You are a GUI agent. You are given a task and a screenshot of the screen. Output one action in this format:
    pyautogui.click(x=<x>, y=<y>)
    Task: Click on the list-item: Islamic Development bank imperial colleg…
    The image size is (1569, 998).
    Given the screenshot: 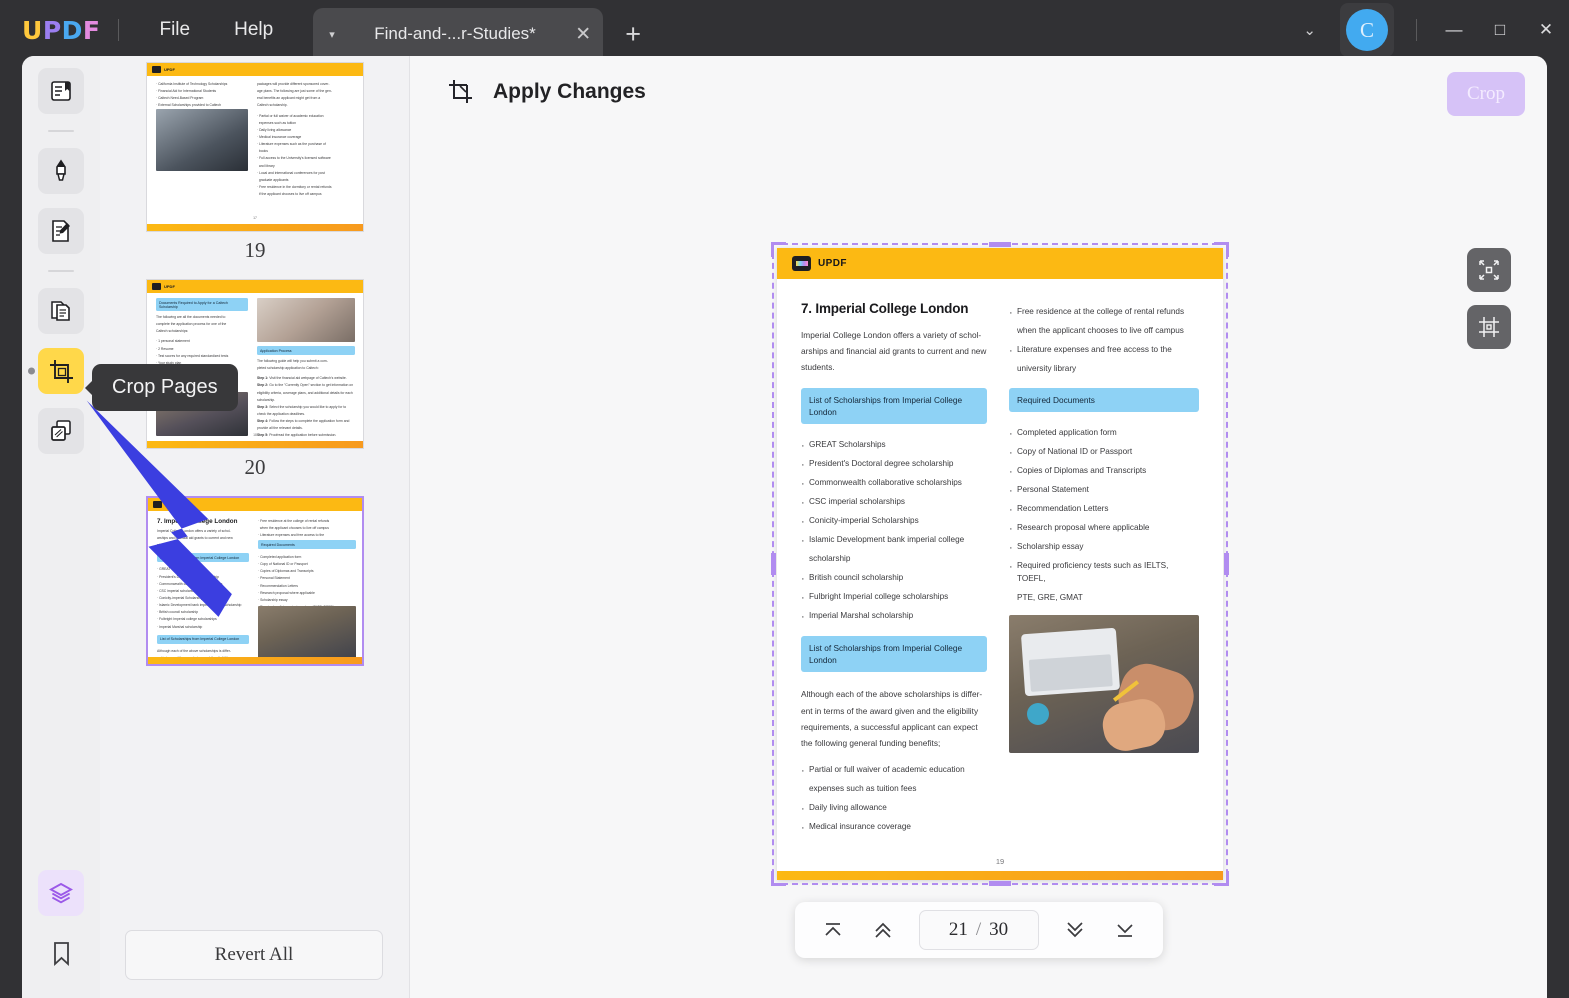 What is the action you would take?
    pyautogui.click(x=894, y=541)
    